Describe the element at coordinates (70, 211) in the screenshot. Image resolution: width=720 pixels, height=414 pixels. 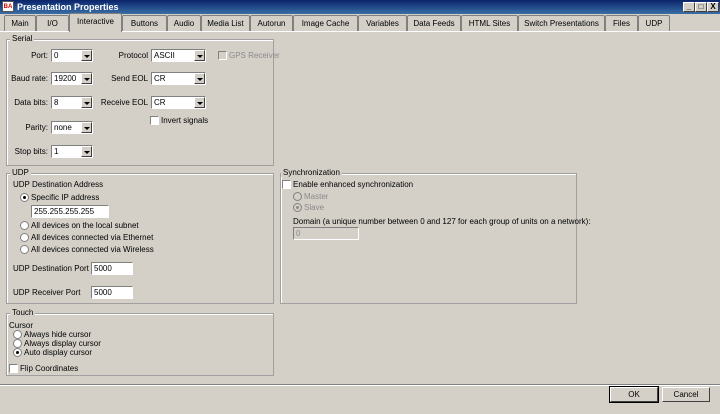
I see `ip-address-input: 255.255.255.255` at that location.